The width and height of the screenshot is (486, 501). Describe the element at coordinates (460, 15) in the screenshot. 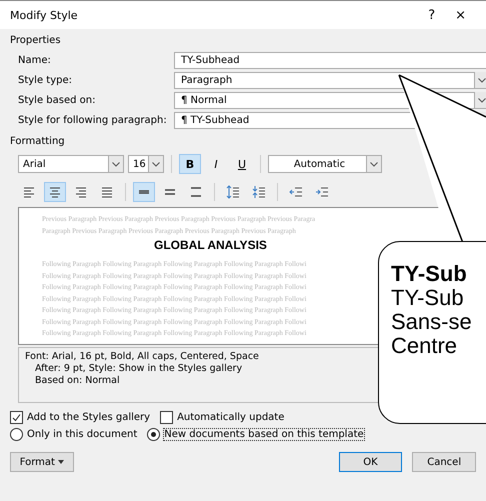

I see `close-button: ×` at that location.